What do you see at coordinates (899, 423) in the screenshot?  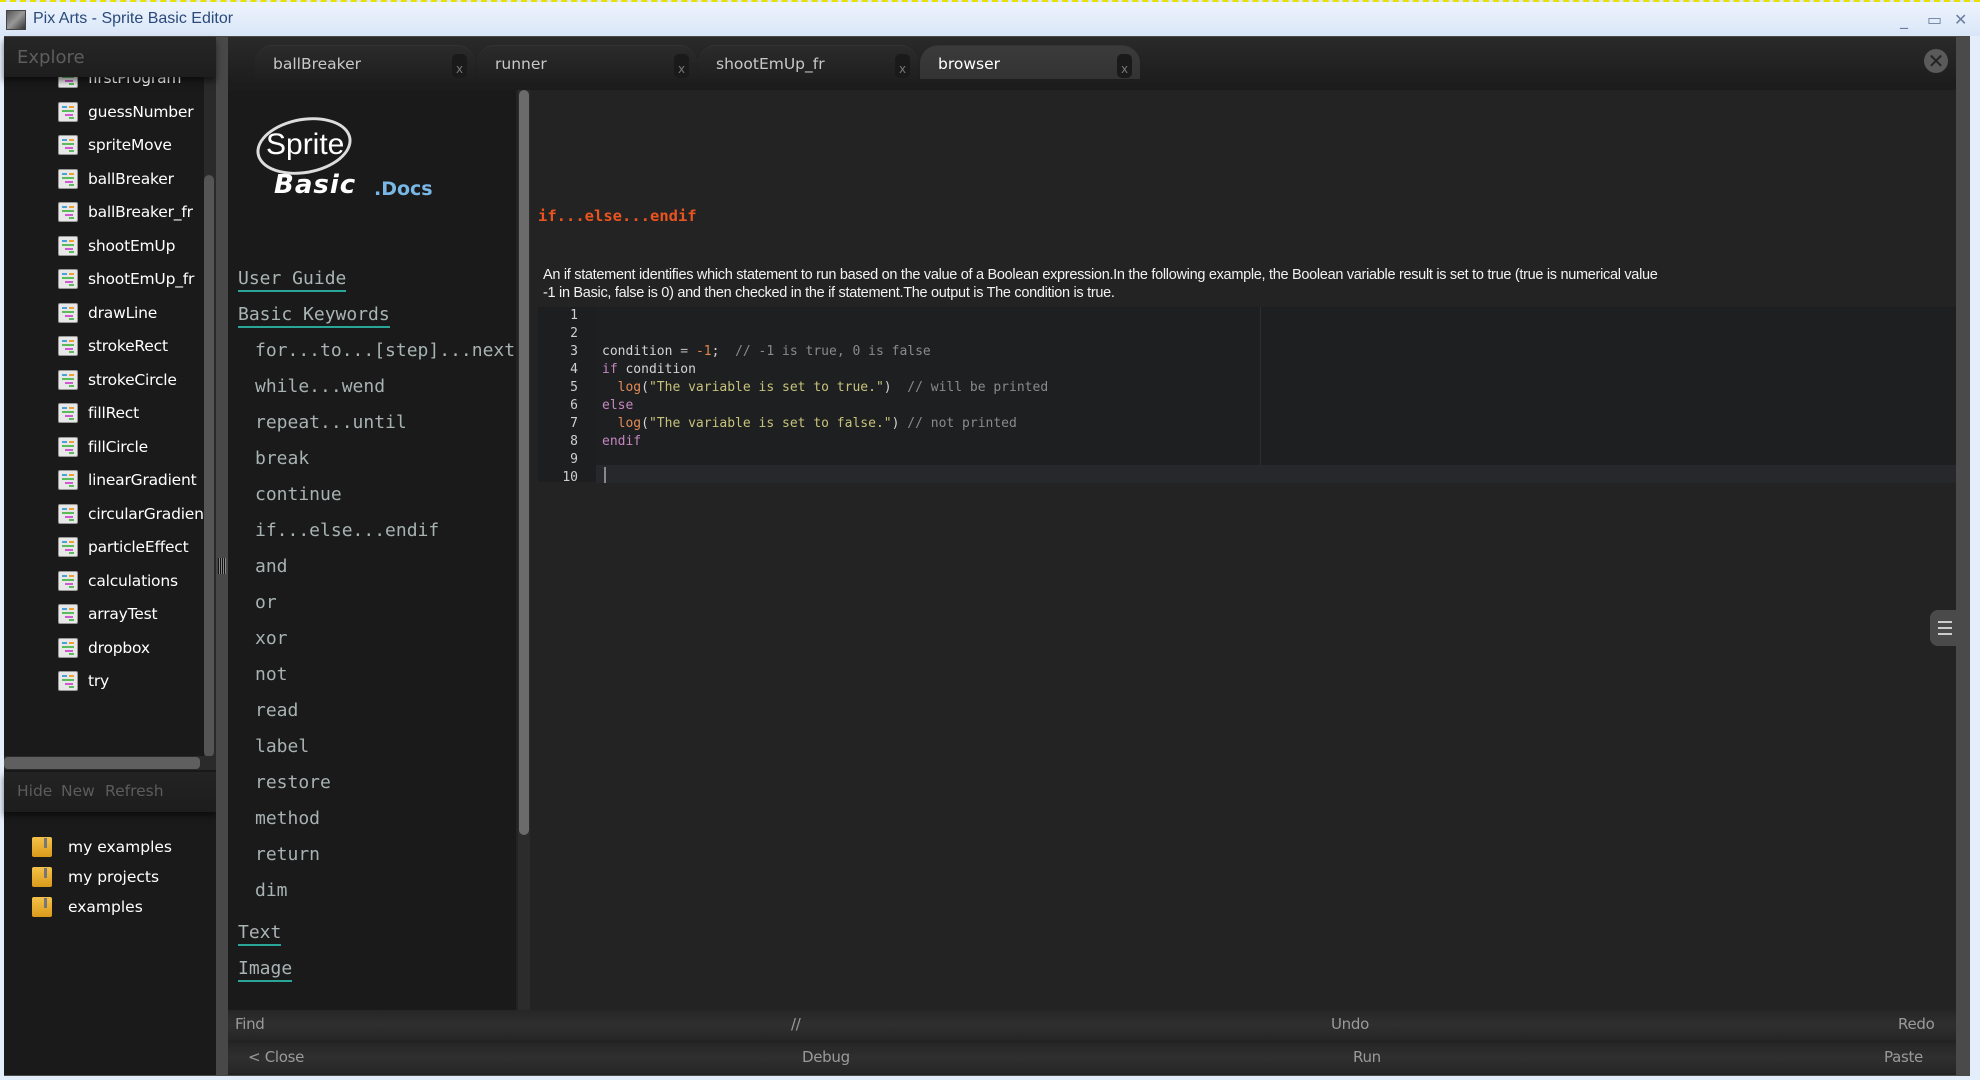 I see `code-token: )` at bounding box center [899, 423].